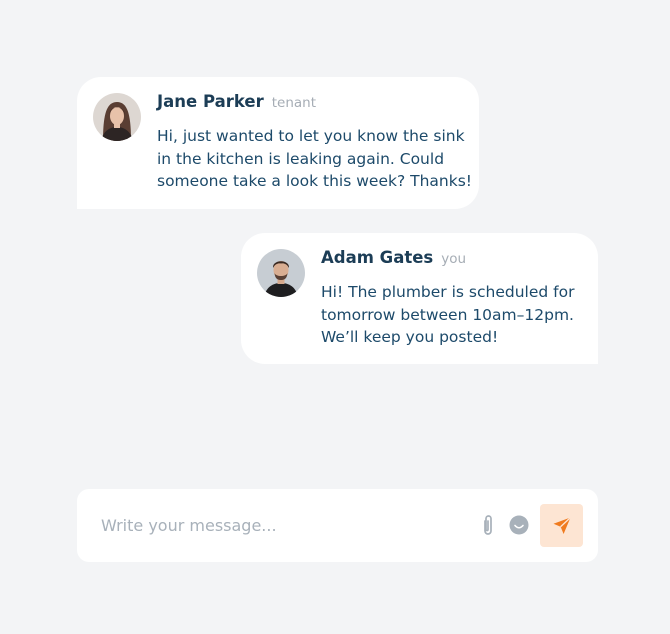 Image resolution: width=670 pixels, height=634 pixels. Describe the element at coordinates (448, 292) in the screenshot. I see `message-line: Hi! The plumber is scheduled for` at that location.